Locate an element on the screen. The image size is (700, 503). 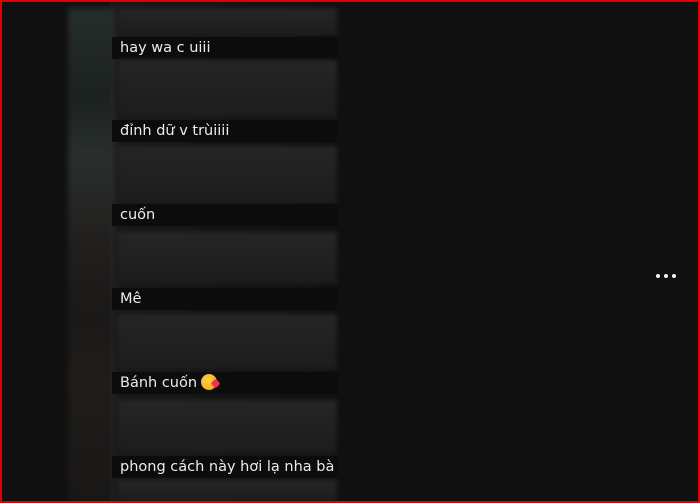
more-horizontal-icon is located at coordinates (658, 276).